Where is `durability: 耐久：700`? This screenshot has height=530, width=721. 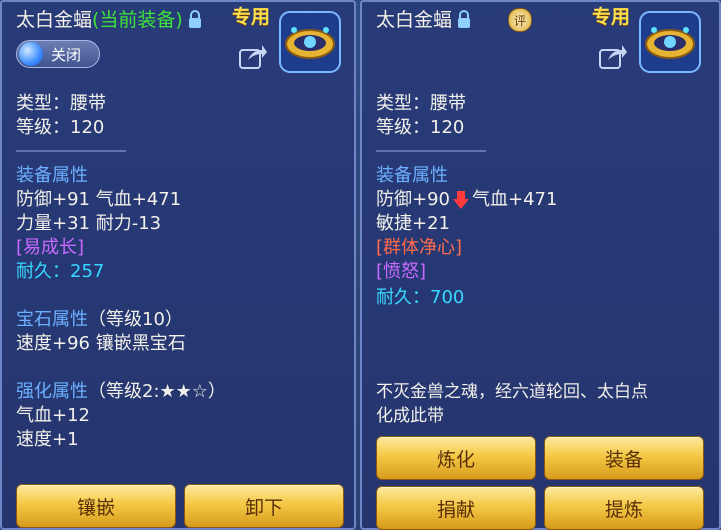 durability: 耐久：700 is located at coordinates (420, 298).